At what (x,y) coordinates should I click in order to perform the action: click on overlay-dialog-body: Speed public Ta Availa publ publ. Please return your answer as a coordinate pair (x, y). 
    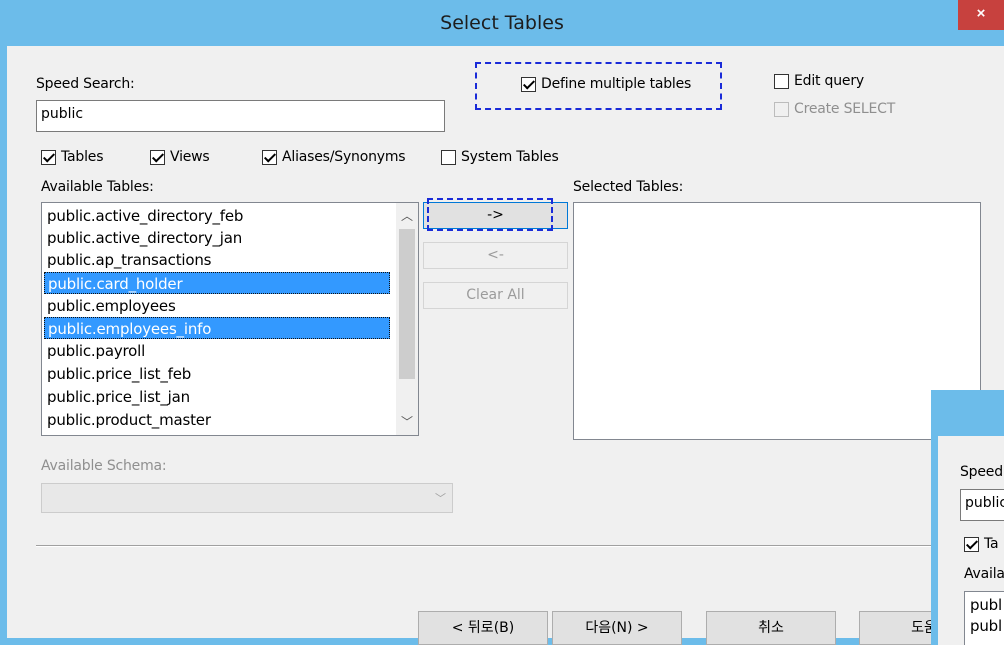
    Looking at the image, I should click on (971, 540).